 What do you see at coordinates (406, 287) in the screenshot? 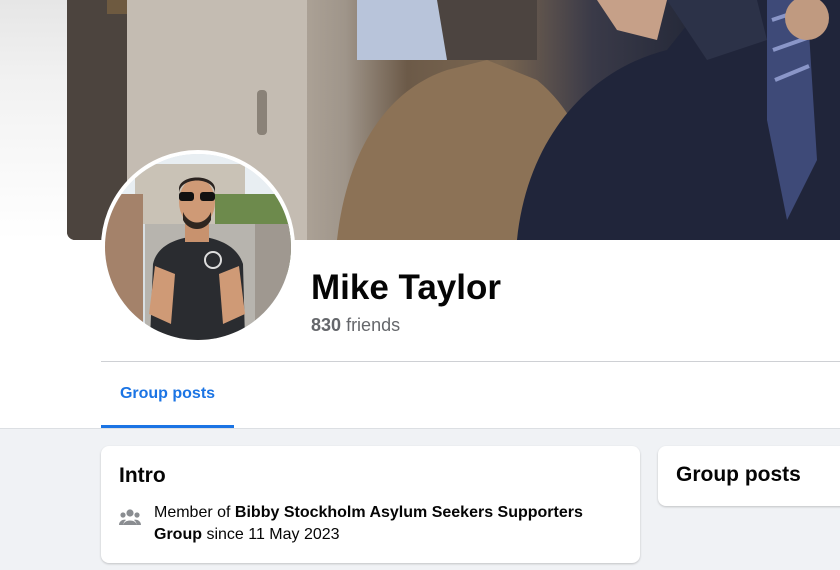
I see `profile-name: Mike Taylor` at bounding box center [406, 287].